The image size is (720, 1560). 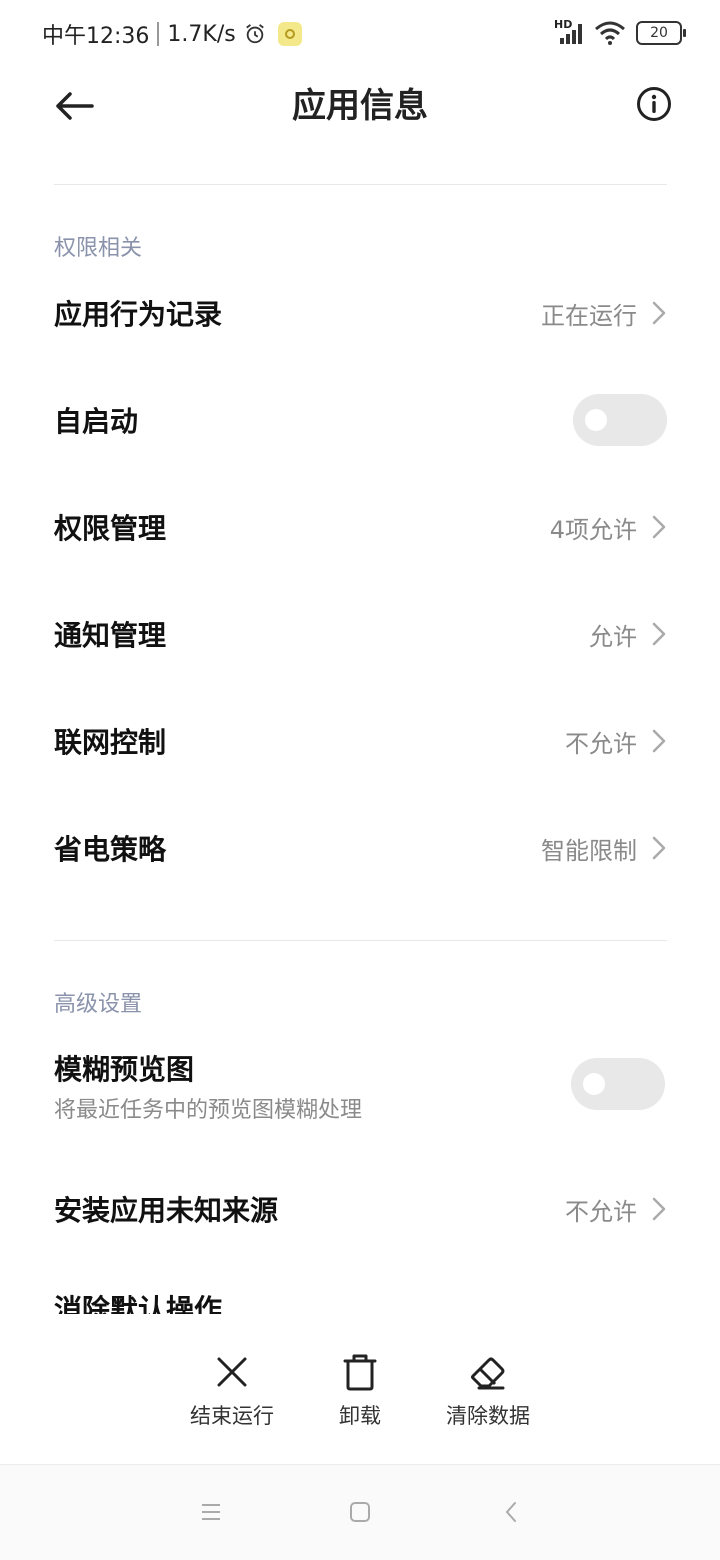 I want to click on status-bar: 中午12:36 1.7K/s HD 20, so click(x=360, y=34).